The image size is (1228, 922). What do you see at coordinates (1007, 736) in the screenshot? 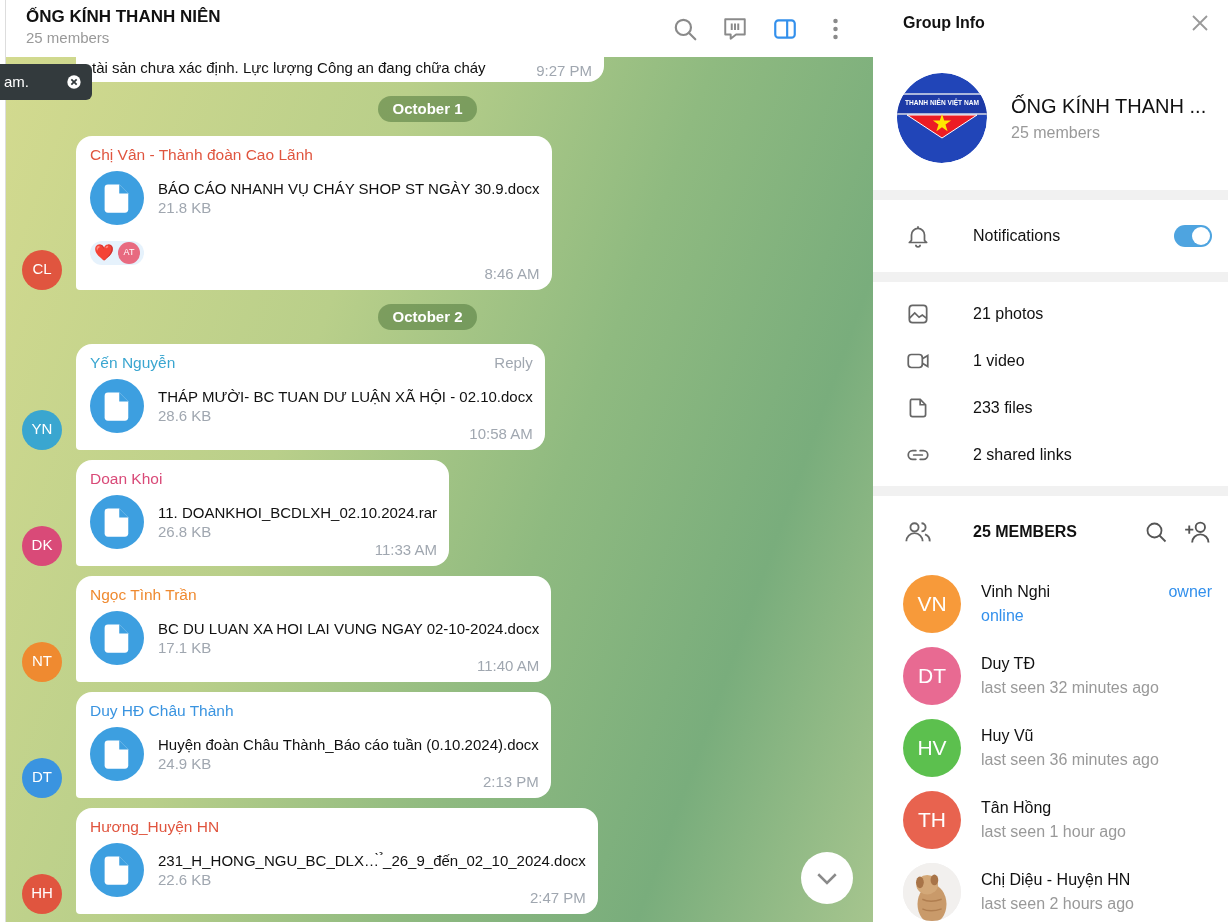
I see `member-name: Huy Vũ` at bounding box center [1007, 736].